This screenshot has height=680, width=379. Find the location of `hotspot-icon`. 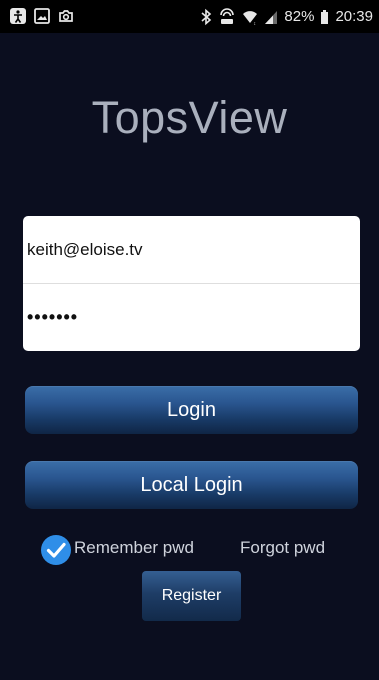

hotspot-icon is located at coordinates (227, 15).